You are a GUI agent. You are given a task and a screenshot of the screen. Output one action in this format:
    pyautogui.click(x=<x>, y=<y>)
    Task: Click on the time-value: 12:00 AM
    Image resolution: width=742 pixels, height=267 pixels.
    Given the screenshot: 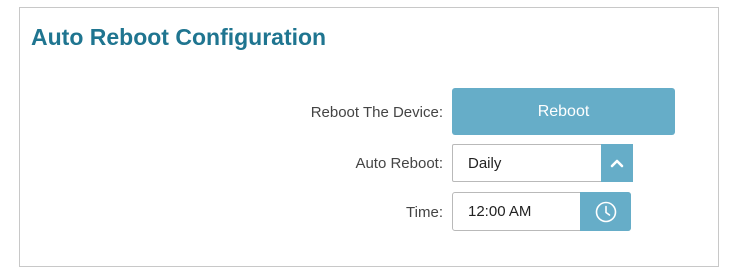 What is the action you would take?
    pyautogui.click(x=500, y=211)
    